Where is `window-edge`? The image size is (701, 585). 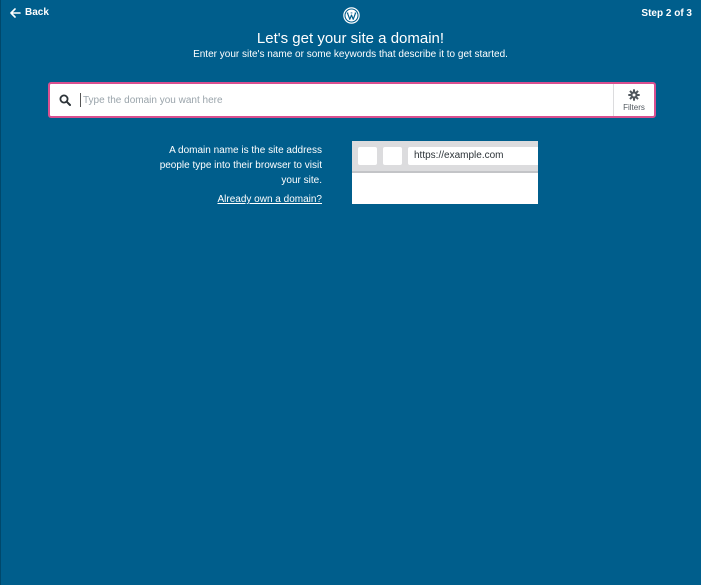
window-edge is located at coordinates (0, 292).